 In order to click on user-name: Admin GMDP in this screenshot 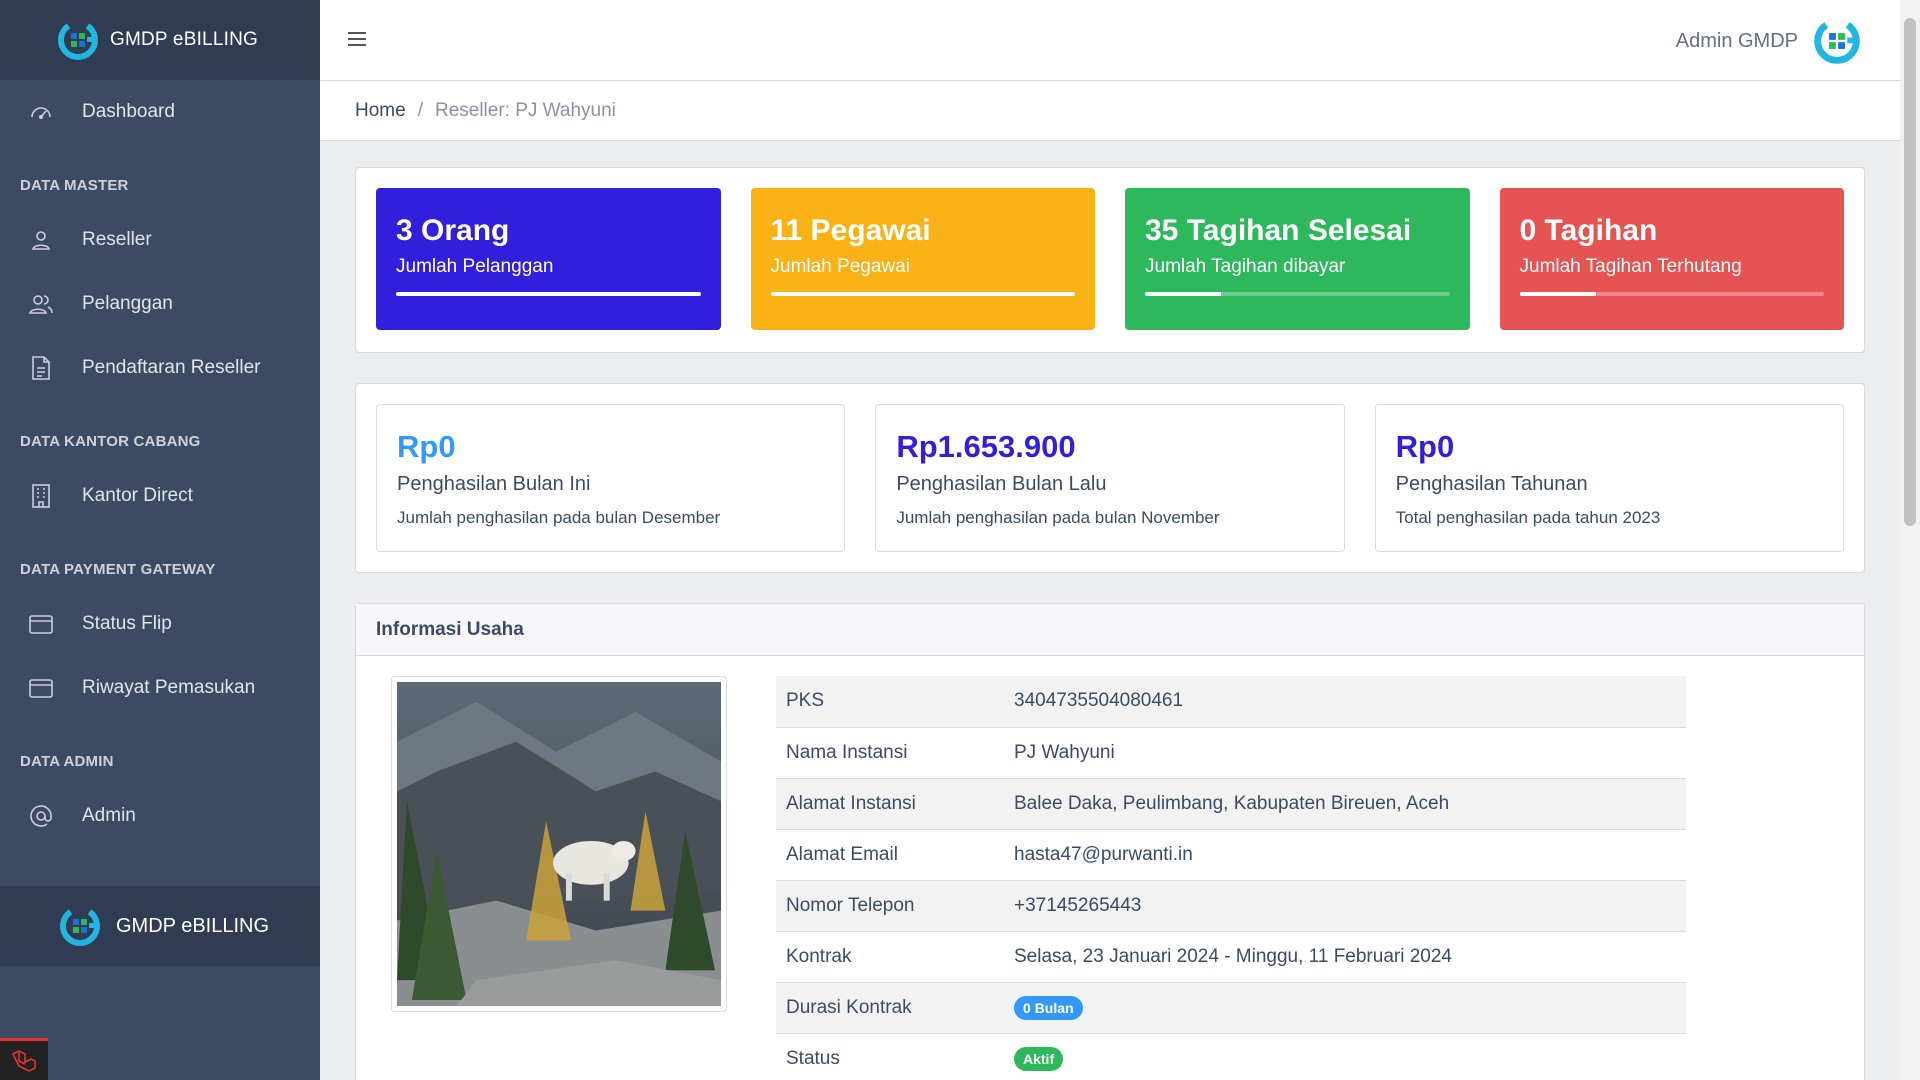, I will do `click(1736, 40)`.